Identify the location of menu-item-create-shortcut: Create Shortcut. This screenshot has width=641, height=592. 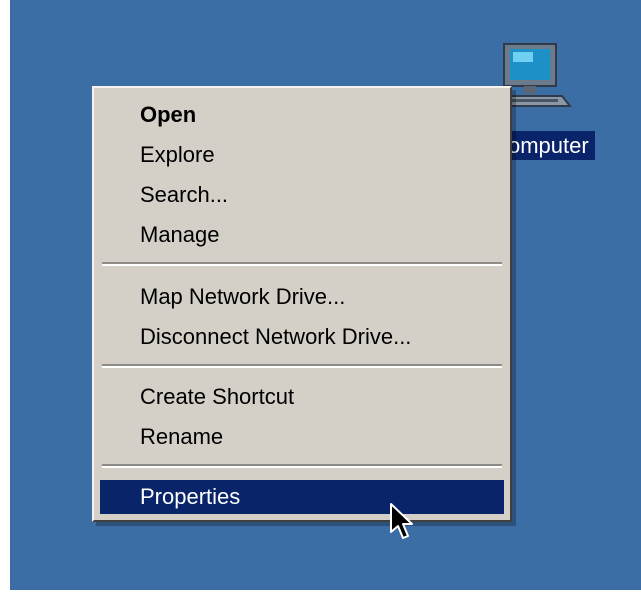
(302, 397).